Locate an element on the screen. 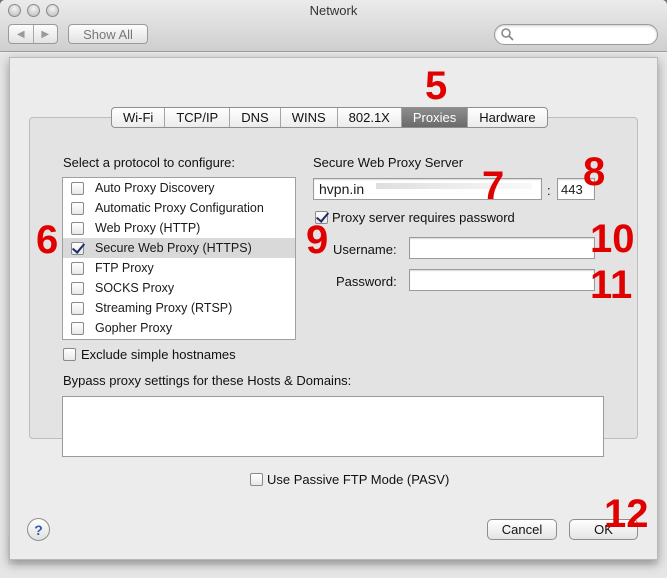 The image size is (667, 578). tab-dns: DNS is located at coordinates (254, 117).